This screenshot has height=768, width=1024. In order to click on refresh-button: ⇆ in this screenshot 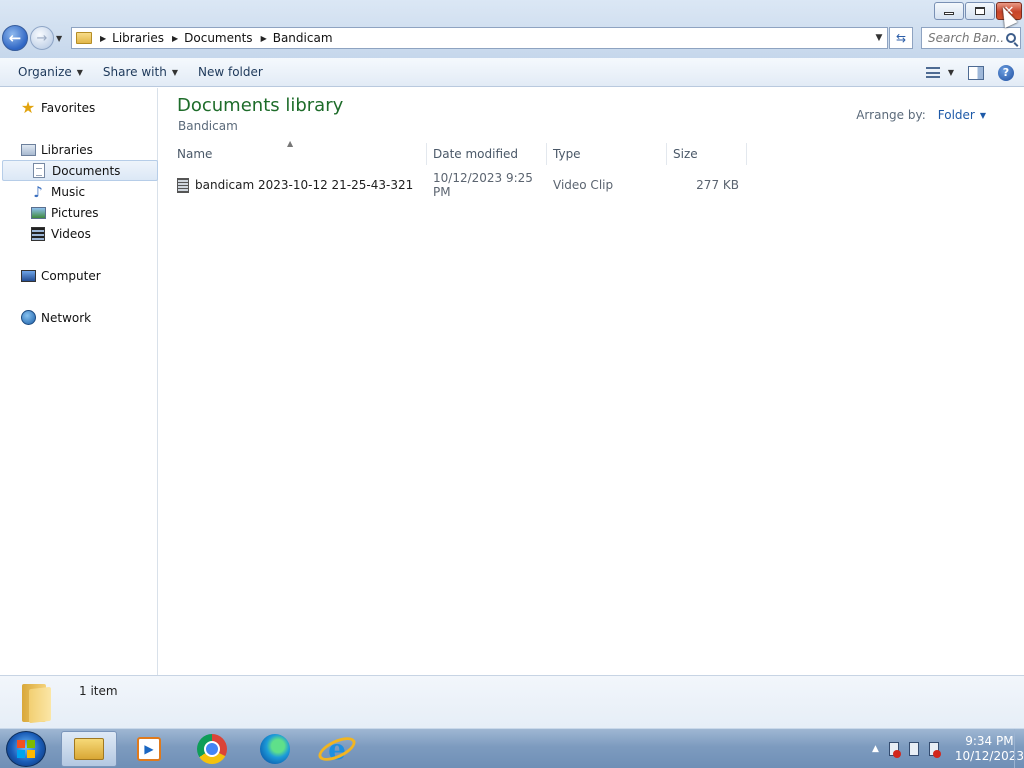, I will do `click(901, 38)`.